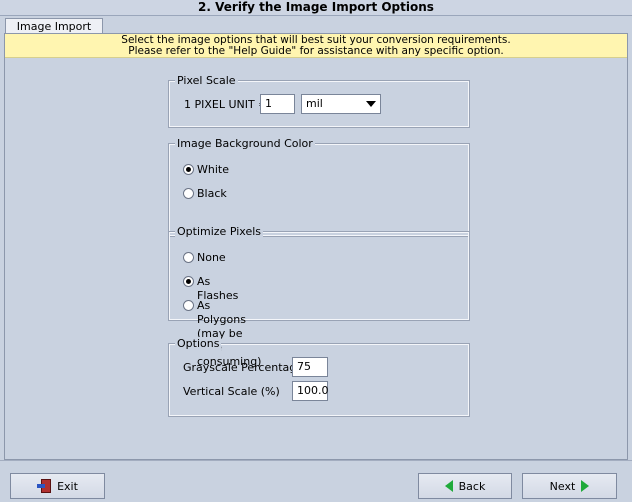 This screenshot has height=502, width=632. I want to click on vertical-scale-input: 100.0, so click(310, 391).